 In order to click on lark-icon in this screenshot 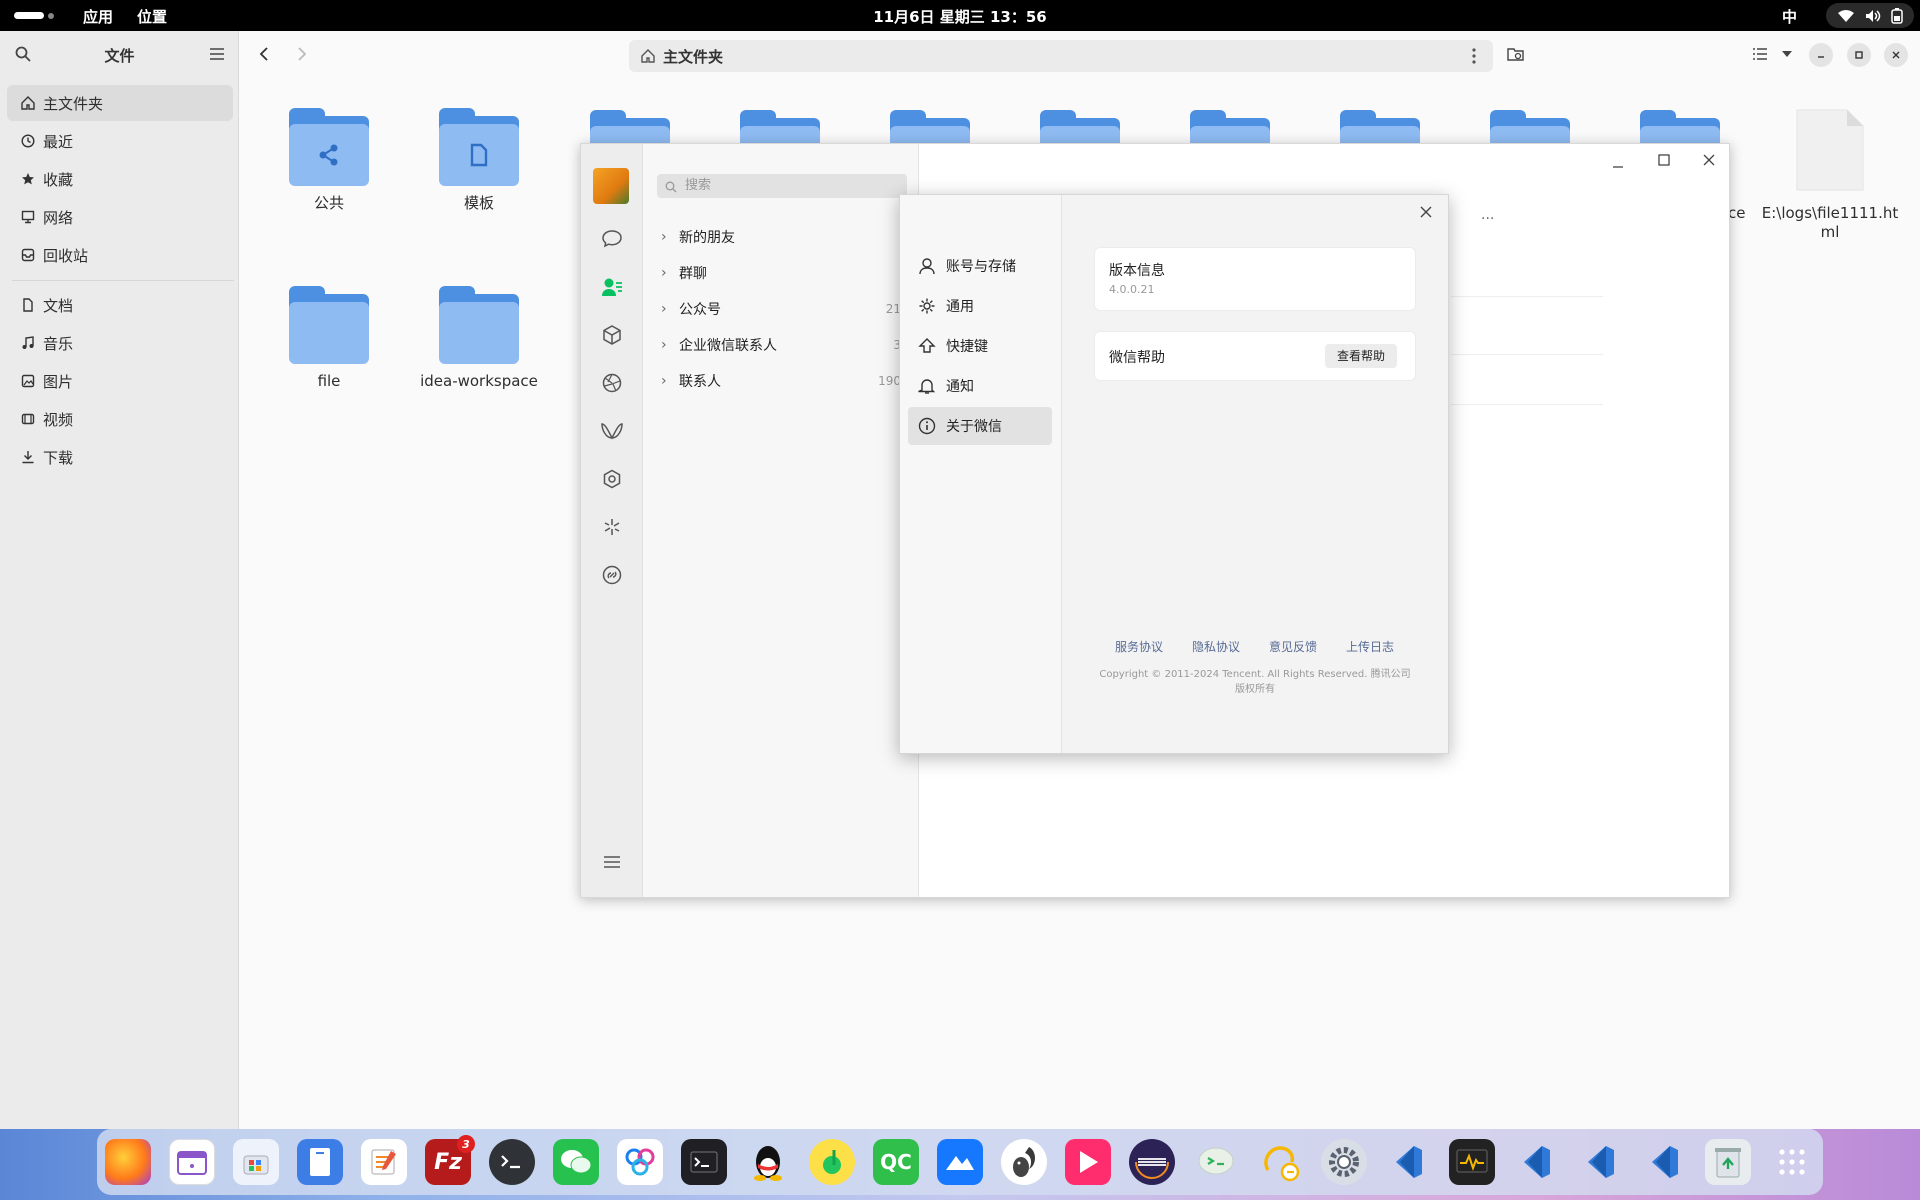, I will do `click(960, 1162)`.